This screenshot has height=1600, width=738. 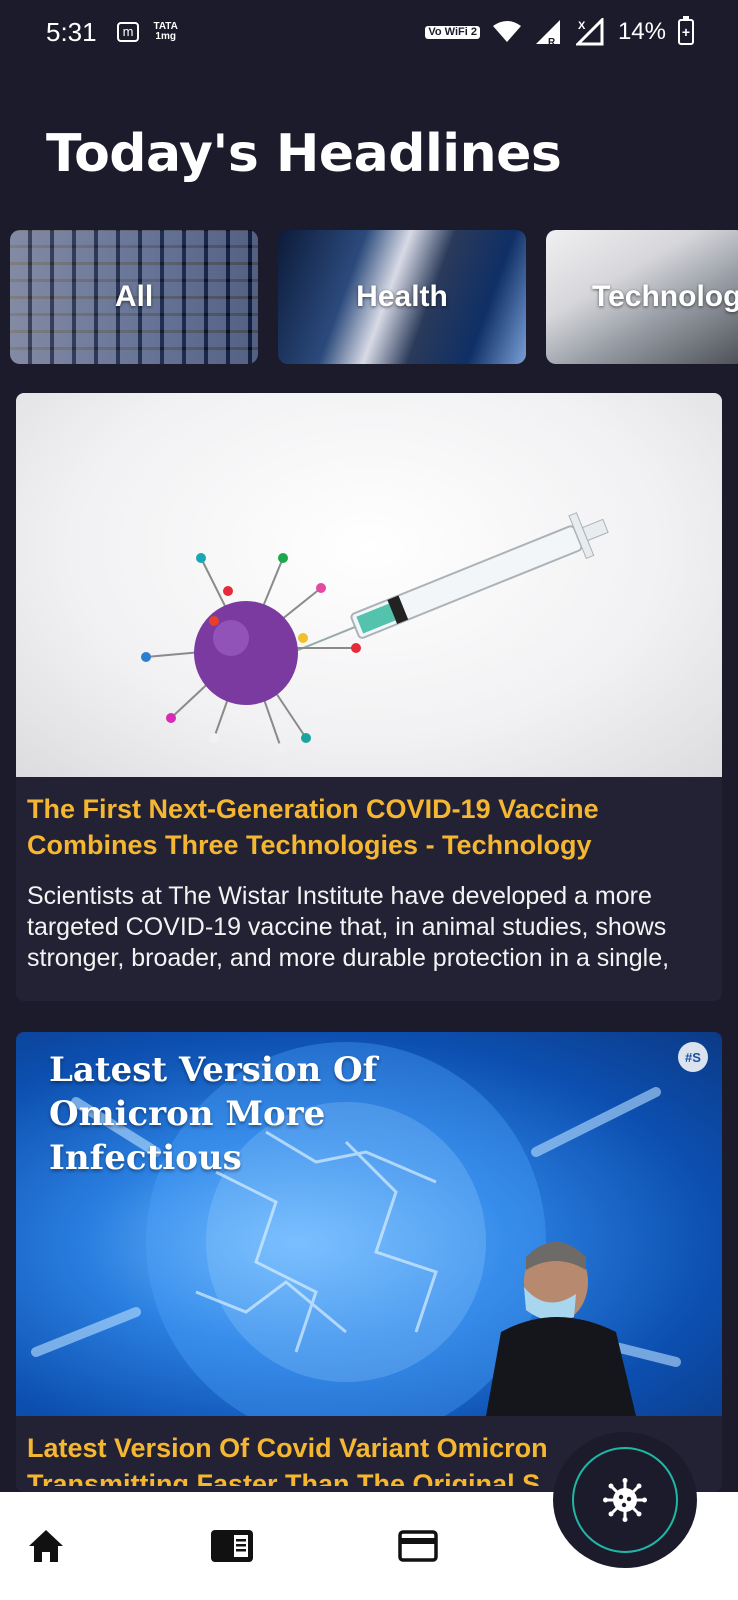 I want to click on reader-icon, so click(x=232, y=1546).